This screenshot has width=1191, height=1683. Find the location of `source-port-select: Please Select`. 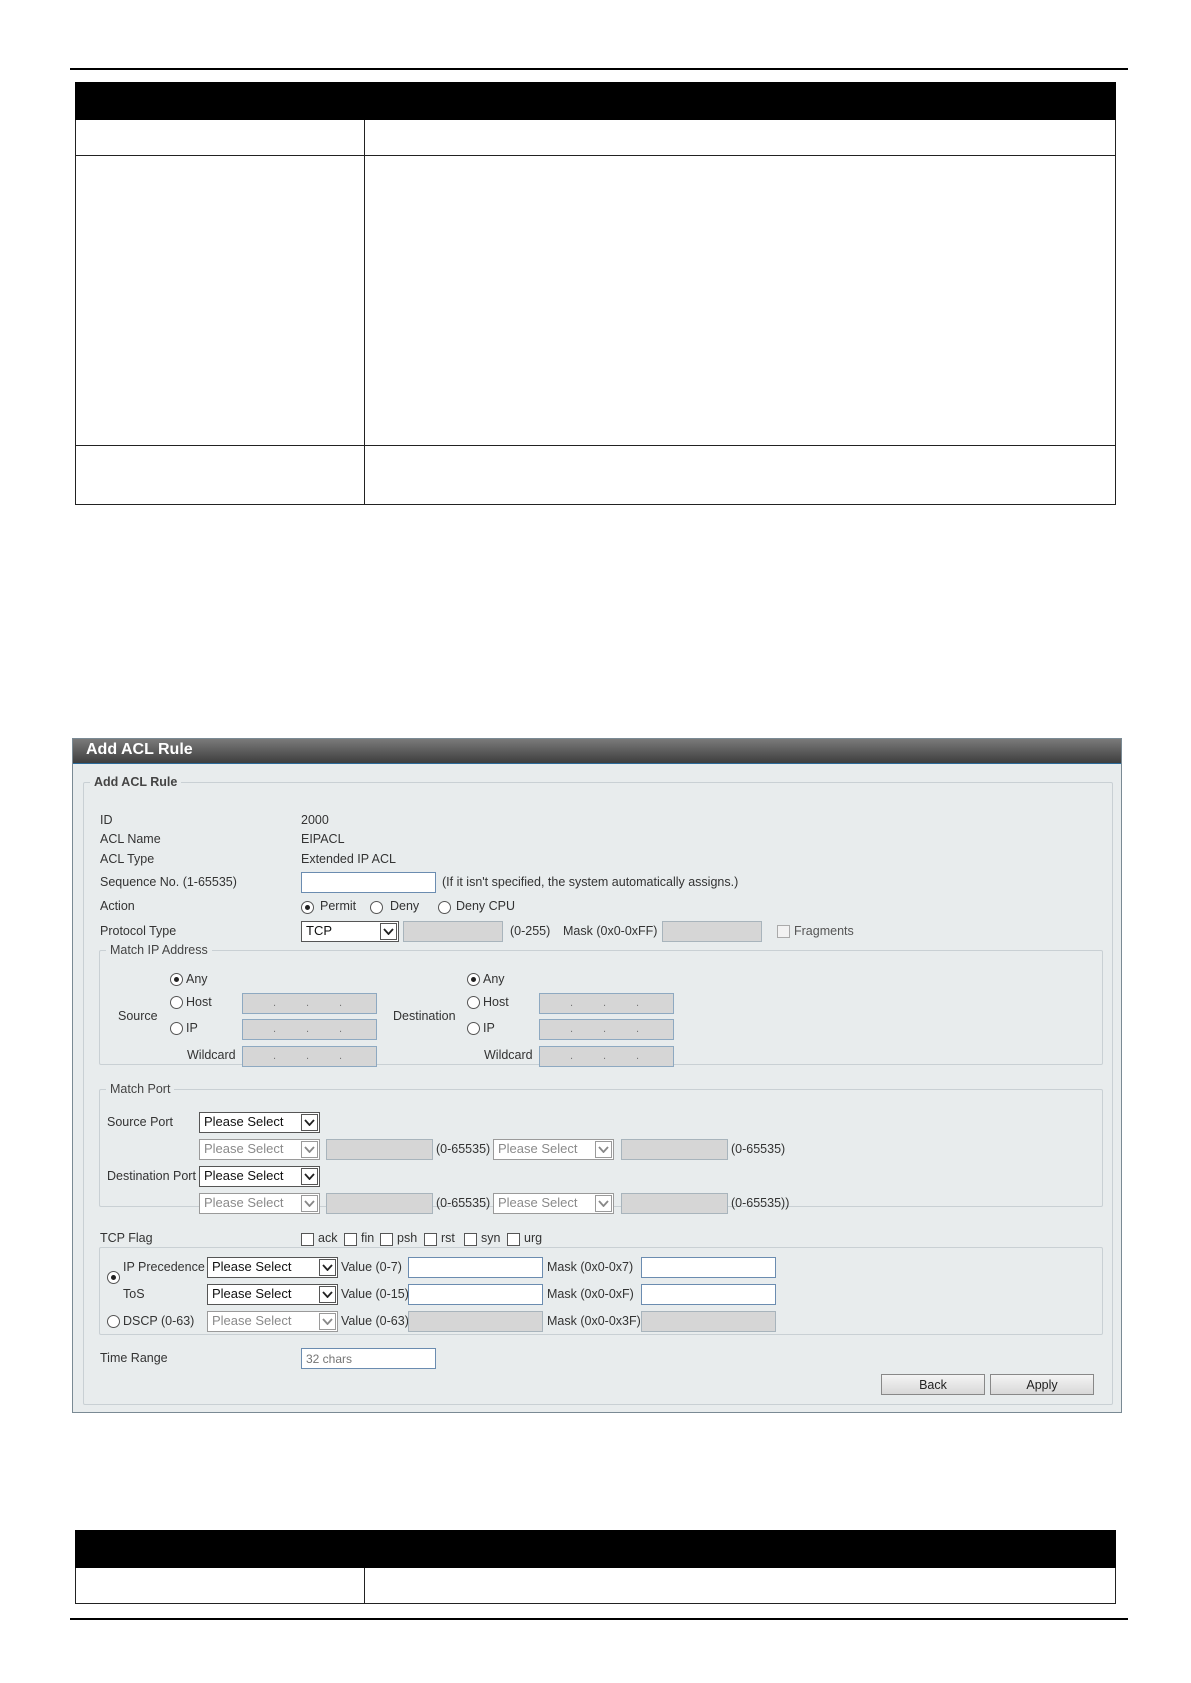

source-port-select: Please Select is located at coordinates (259, 1122).